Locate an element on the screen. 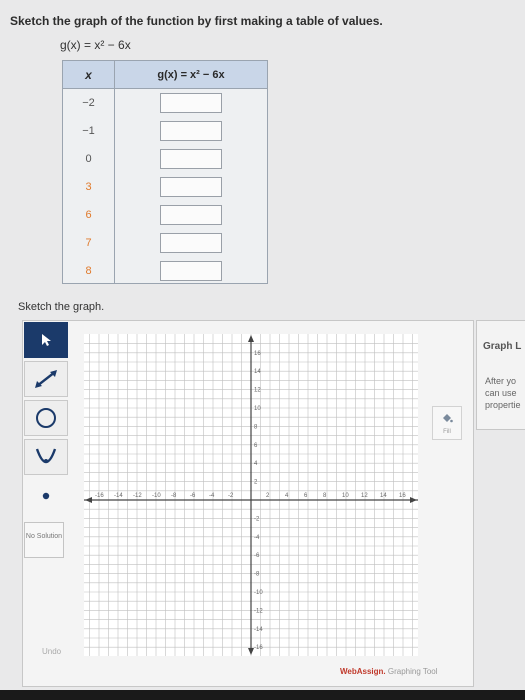 Image resolution: width=525 pixels, height=700 pixels. x-cell: −2 is located at coordinates (88, 103).